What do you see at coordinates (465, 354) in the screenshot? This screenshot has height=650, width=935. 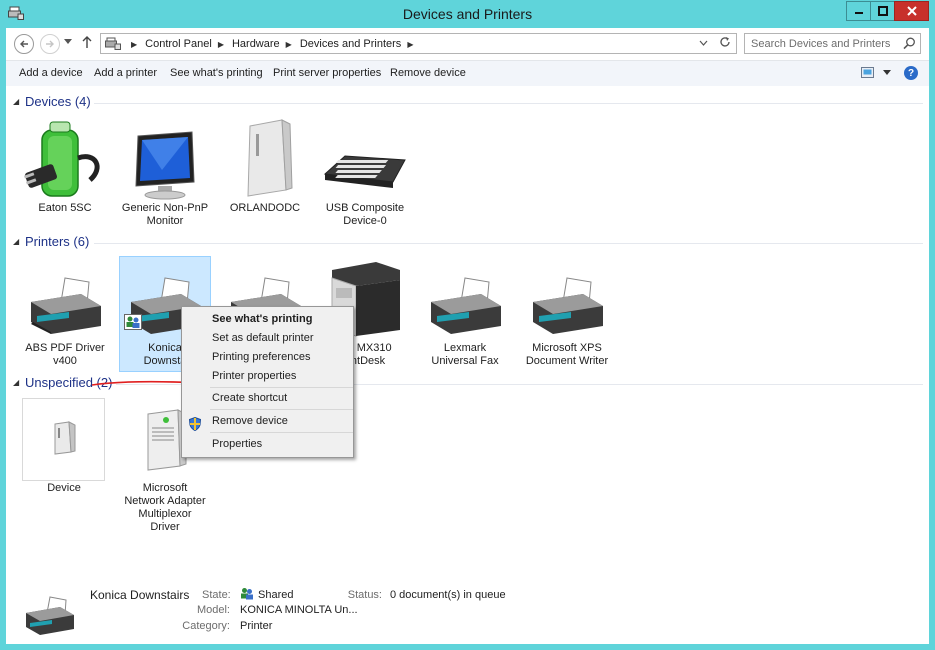 I see `printer-label: Lexmark Universal Fax` at bounding box center [465, 354].